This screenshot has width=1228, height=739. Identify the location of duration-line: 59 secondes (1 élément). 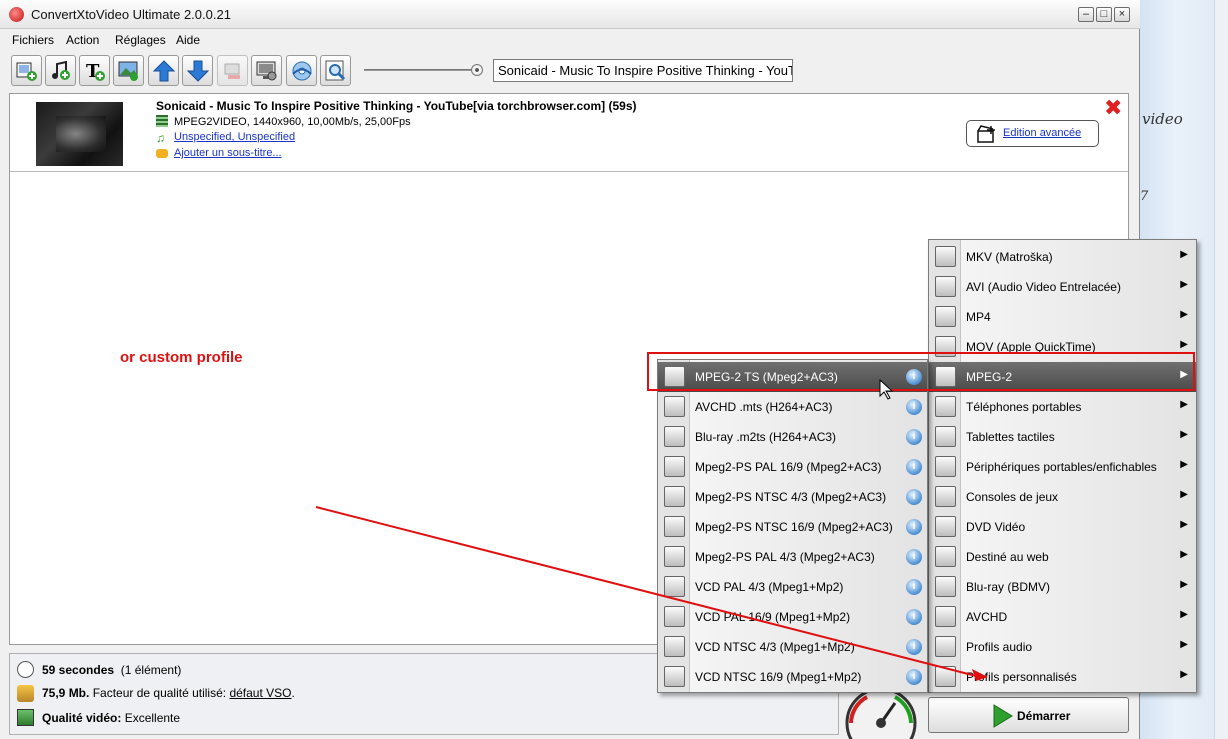
(111, 670).